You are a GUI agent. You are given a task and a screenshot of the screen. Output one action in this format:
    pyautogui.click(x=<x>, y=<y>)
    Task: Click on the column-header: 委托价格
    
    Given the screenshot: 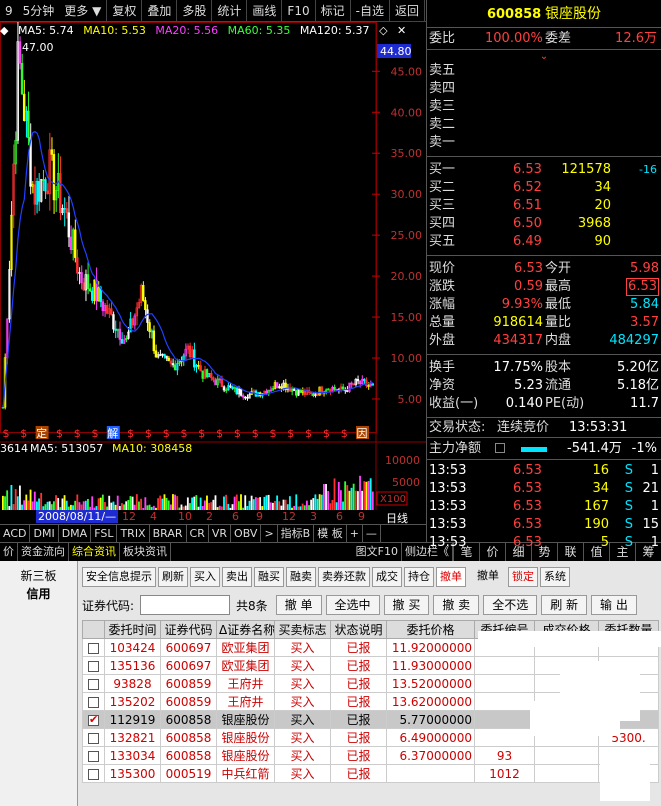 What is the action you would take?
    pyautogui.click(x=430, y=629)
    